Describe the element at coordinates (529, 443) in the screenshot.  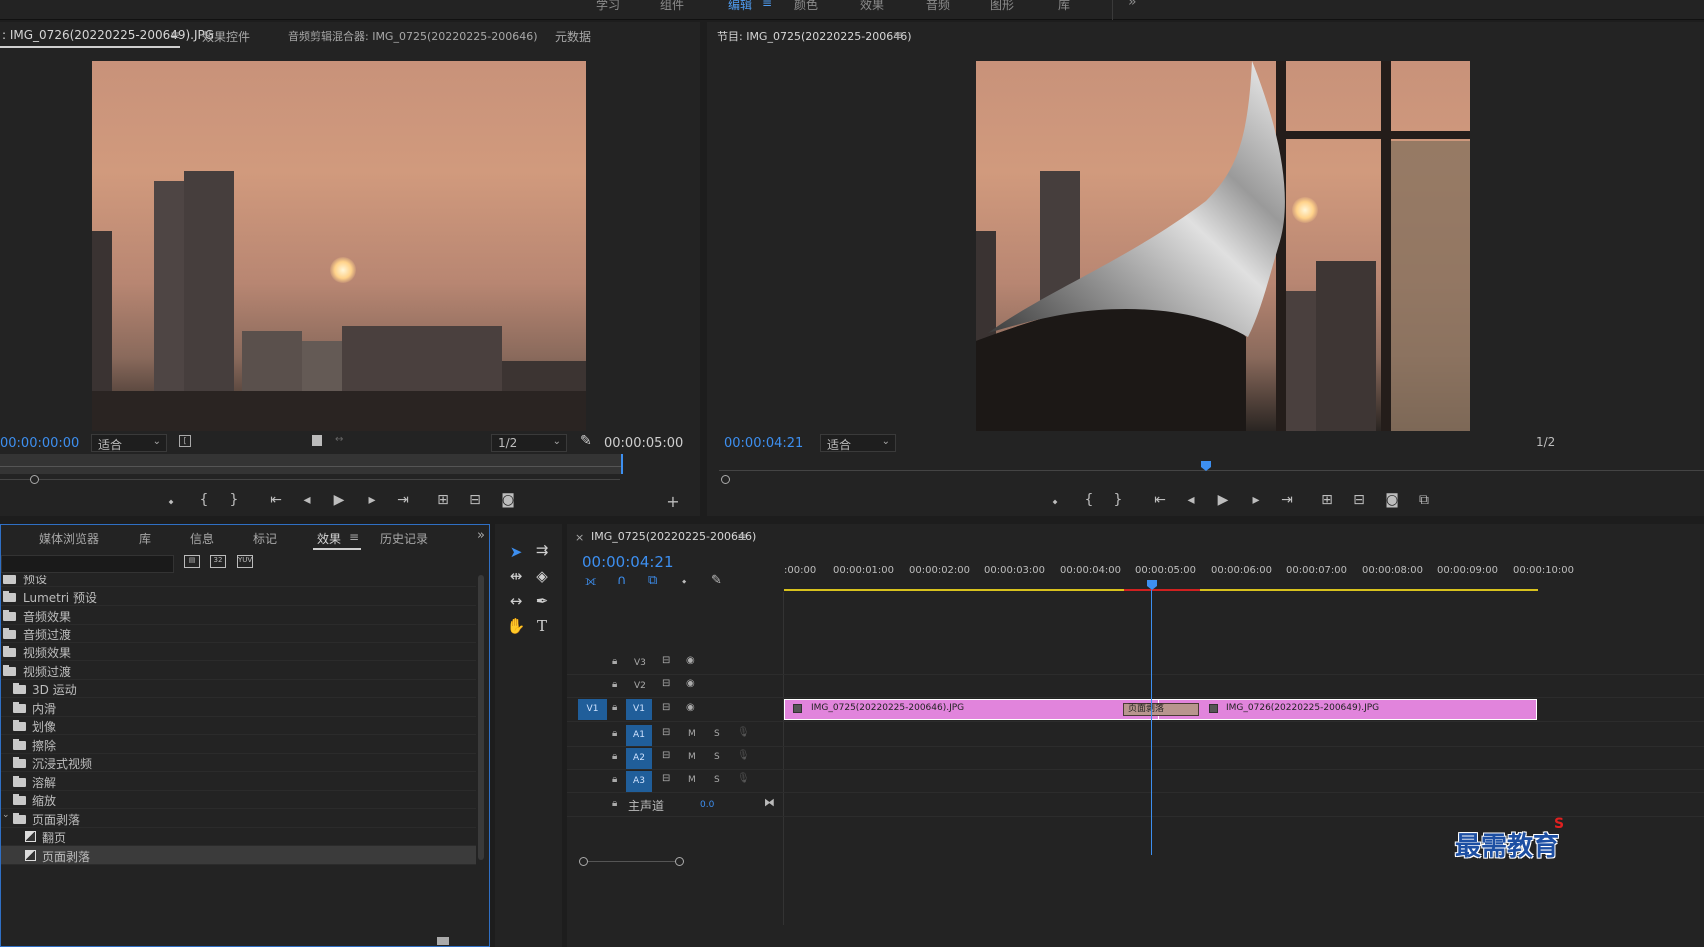
I see `source-resolution-dropdown: 1/2 ⌄` at that location.